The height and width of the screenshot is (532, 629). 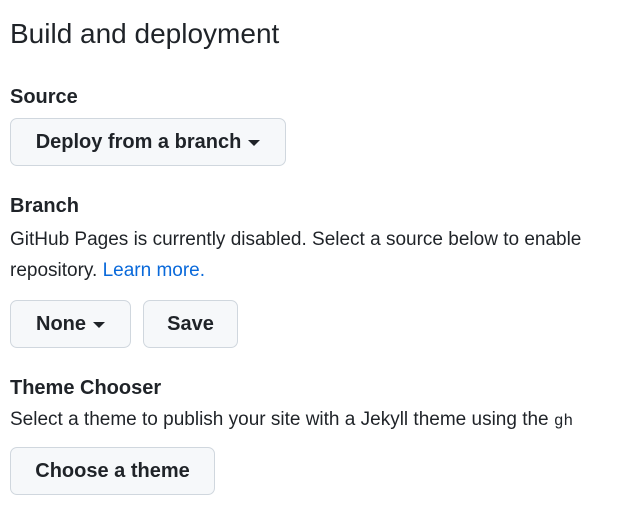 What do you see at coordinates (112, 471) in the screenshot?
I see `choose-theme-button: Choose a theme` at bounding box center [112, 471].